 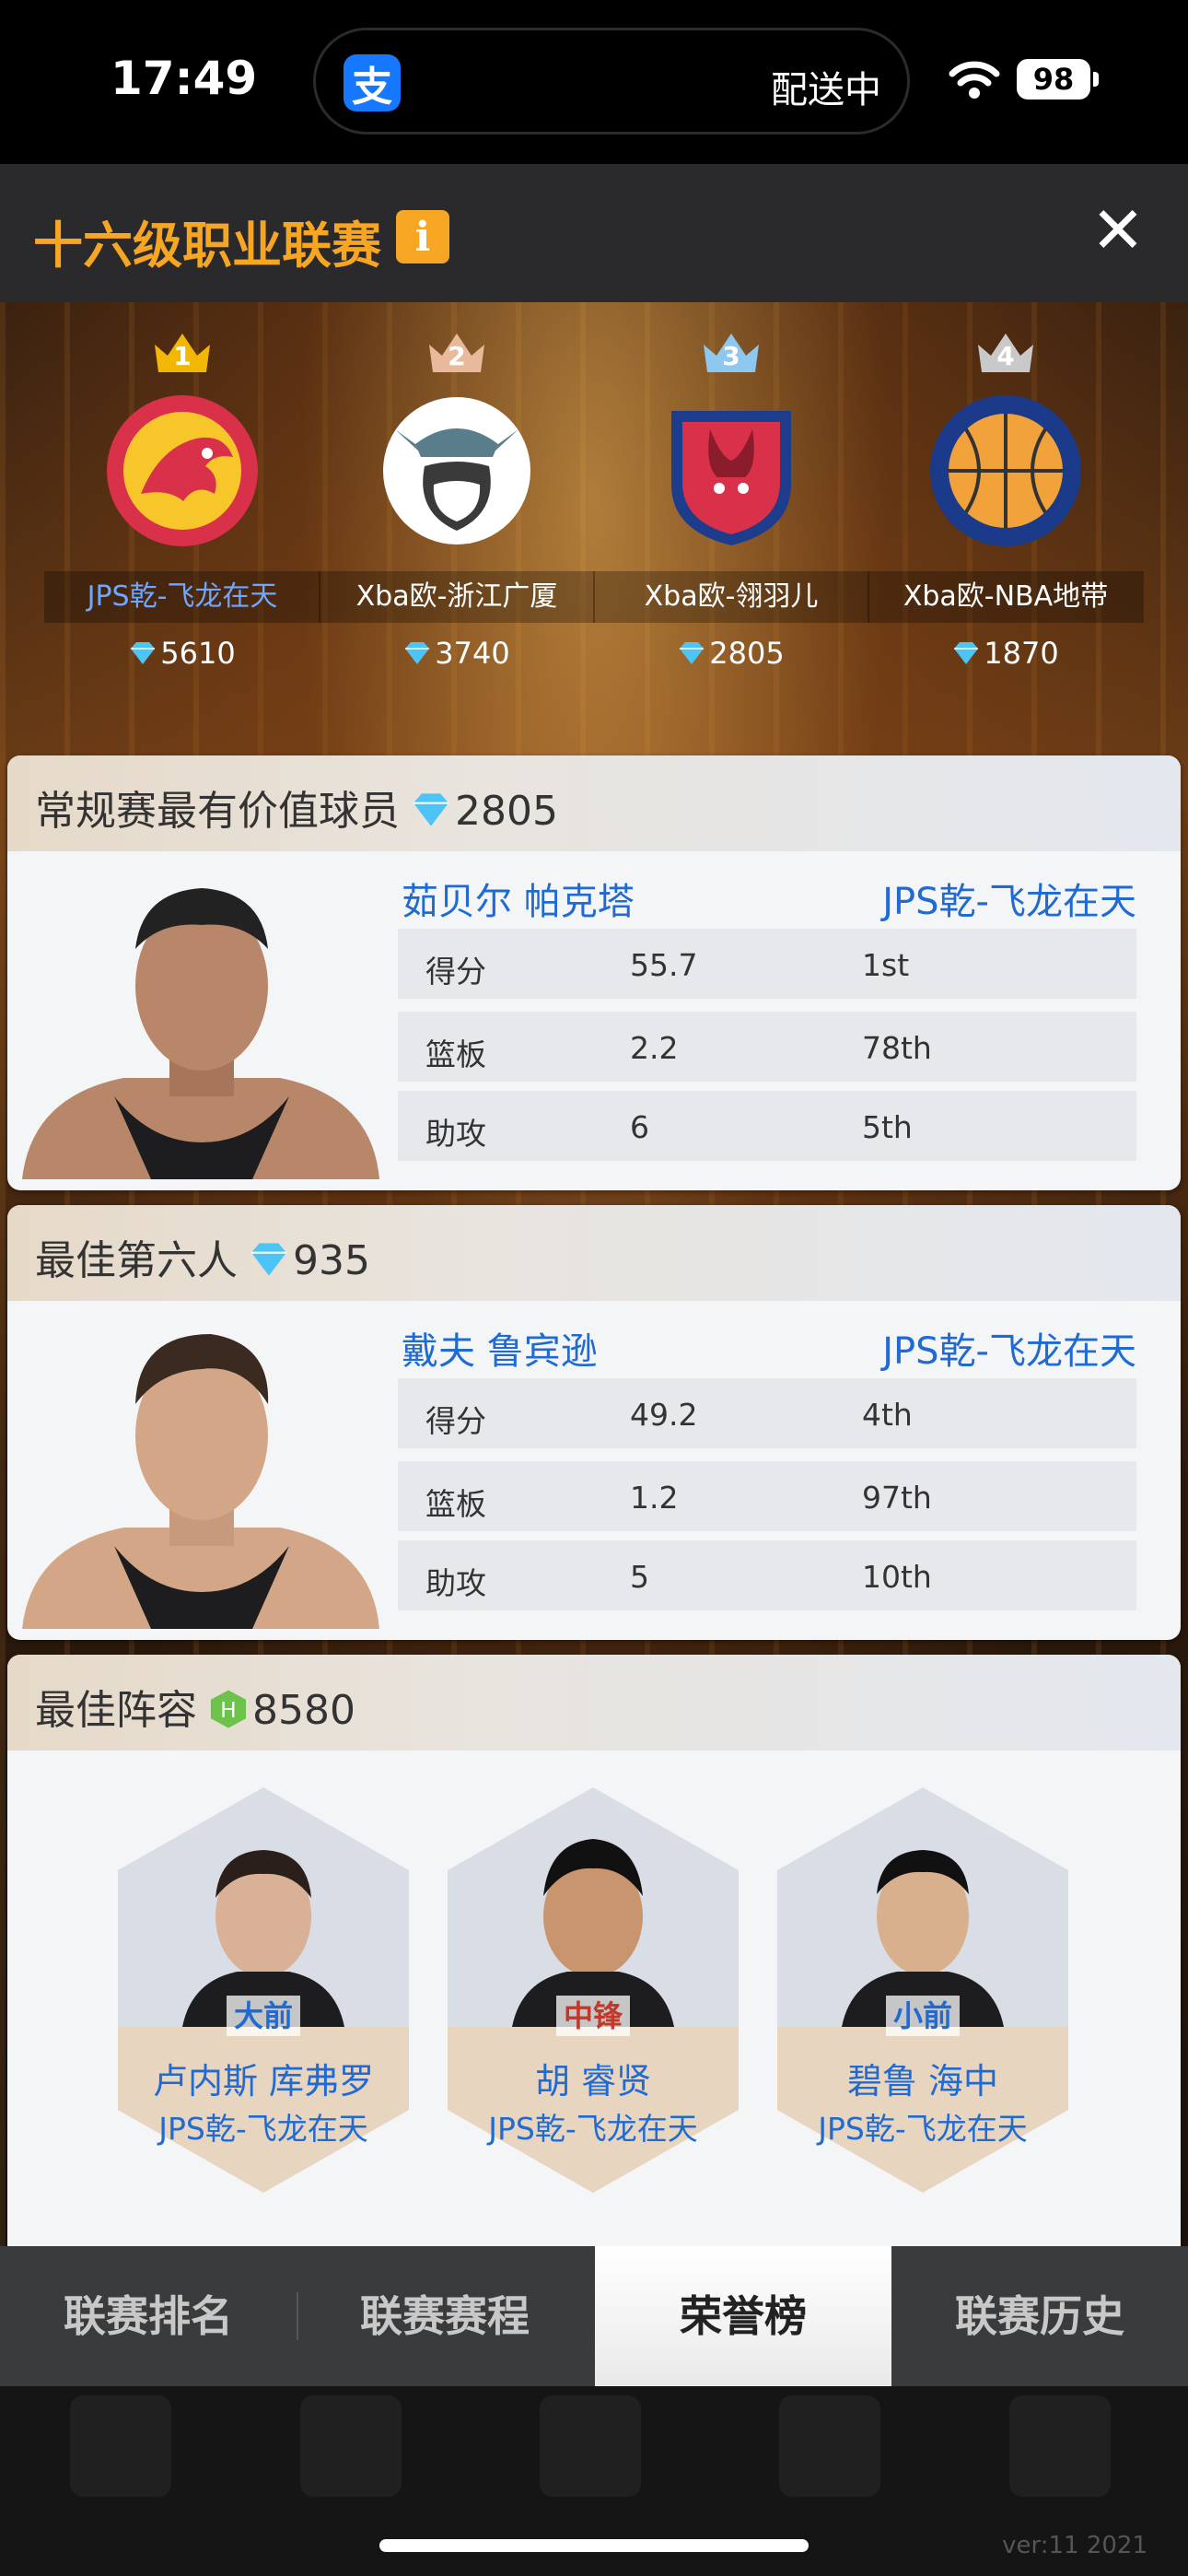 I want to click on player-name: 戴夫 鲁宾逊, so click(x=500, y=1348).